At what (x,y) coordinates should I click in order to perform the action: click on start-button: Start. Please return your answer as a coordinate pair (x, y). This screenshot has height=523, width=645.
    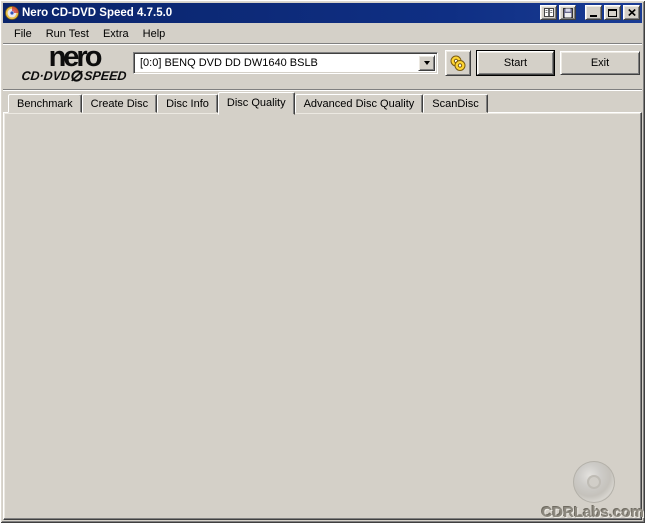
    Looking at the image, I should click on (515, 63).